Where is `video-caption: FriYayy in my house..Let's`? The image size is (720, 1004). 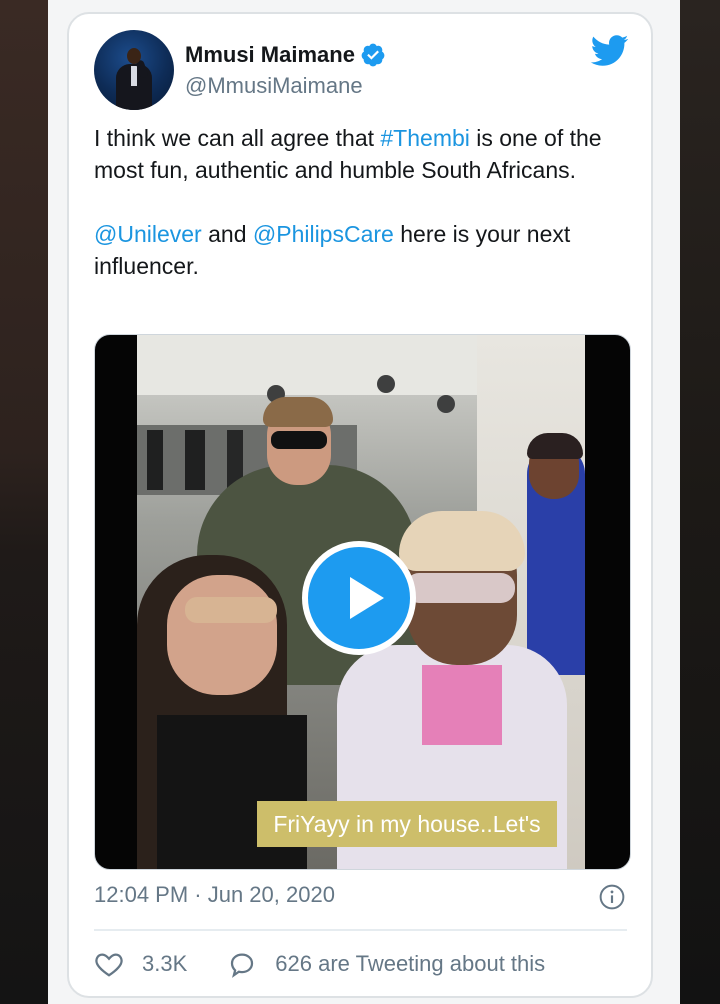 video-caption: FriYayy in my house..Let's is located at coordinates (407, 824).